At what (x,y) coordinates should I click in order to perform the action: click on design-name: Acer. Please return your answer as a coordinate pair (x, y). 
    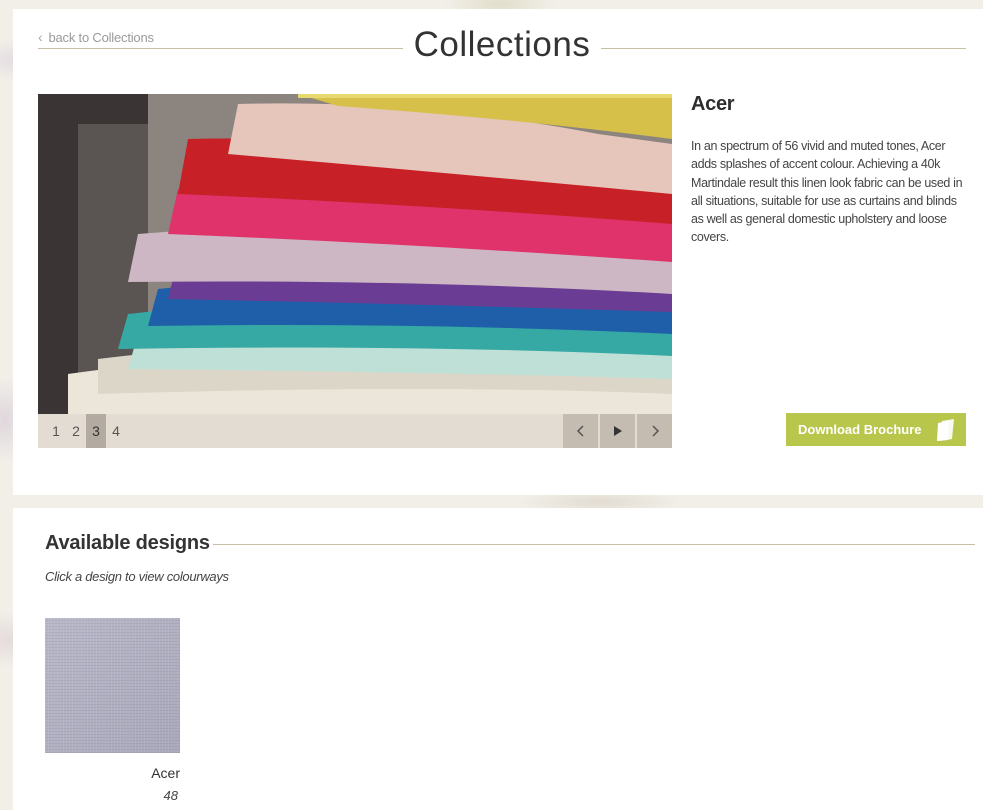
    Looking at the image, I should click on (165, 773).